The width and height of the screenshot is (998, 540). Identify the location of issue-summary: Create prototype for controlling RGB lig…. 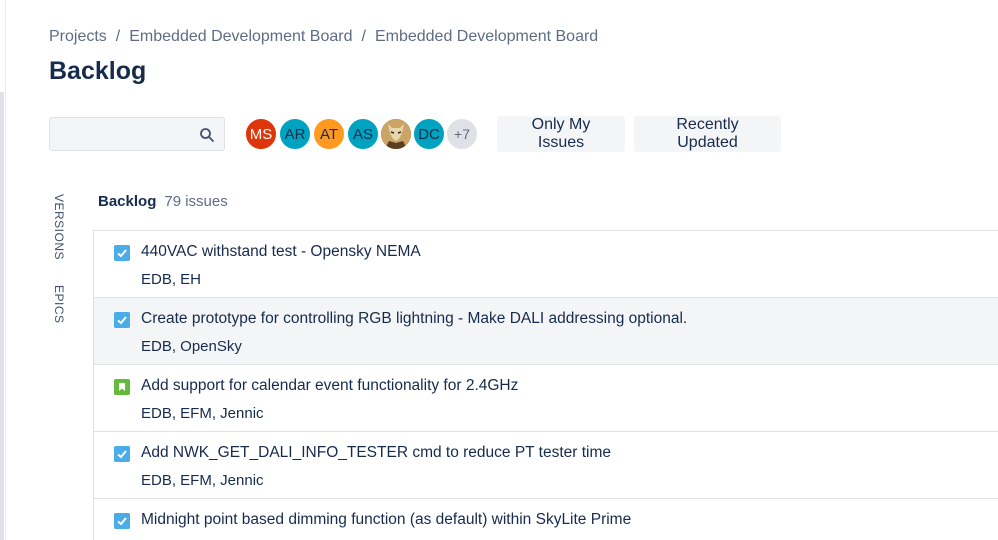
(414, 318).